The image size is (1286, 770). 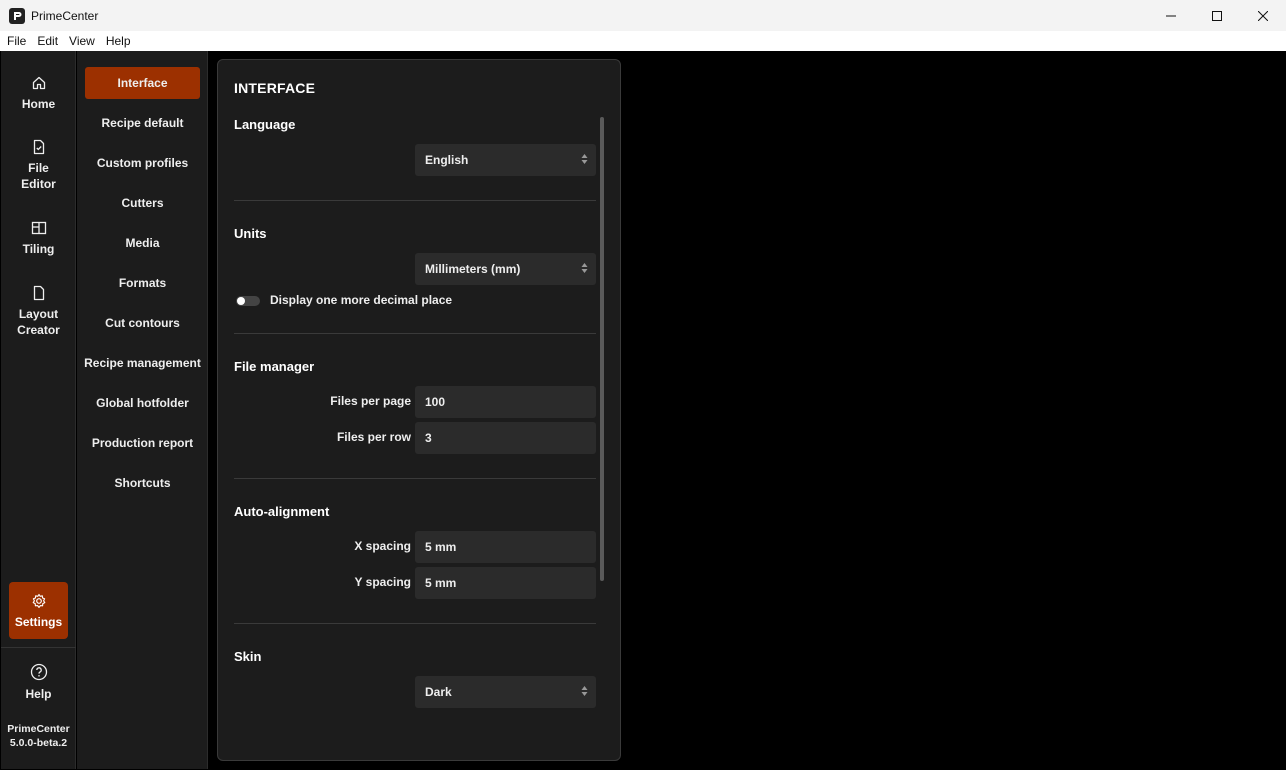 I want to click on category-recipe-management: Recipe management, so click(x=142, y=363).